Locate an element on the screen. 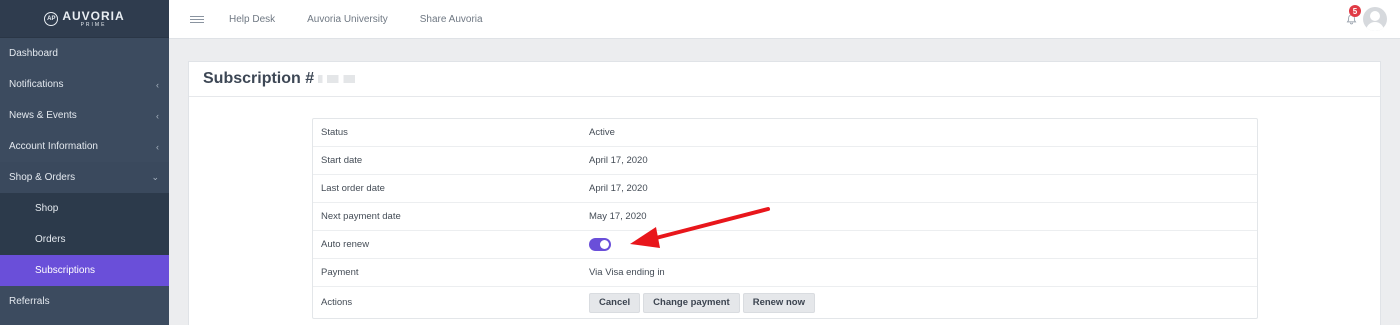  sidebar-item-label: Orders is located at coordinates (50, 239).